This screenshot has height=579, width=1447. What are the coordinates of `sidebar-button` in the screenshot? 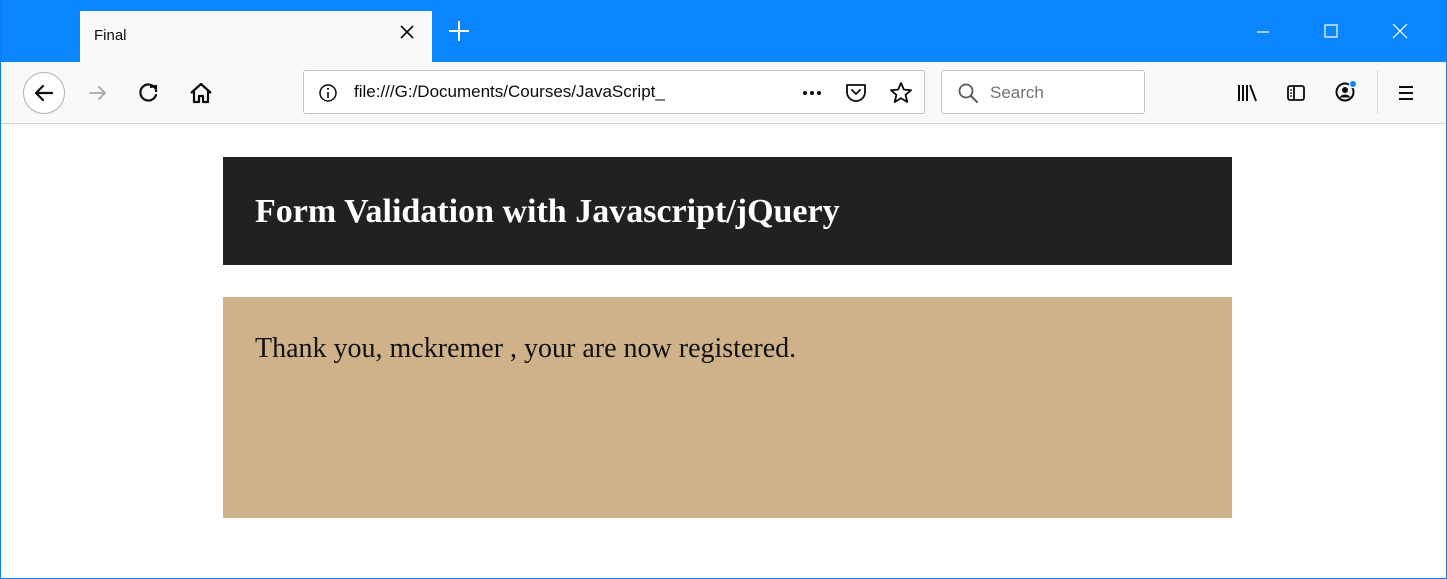 It's located at (1296, 93).